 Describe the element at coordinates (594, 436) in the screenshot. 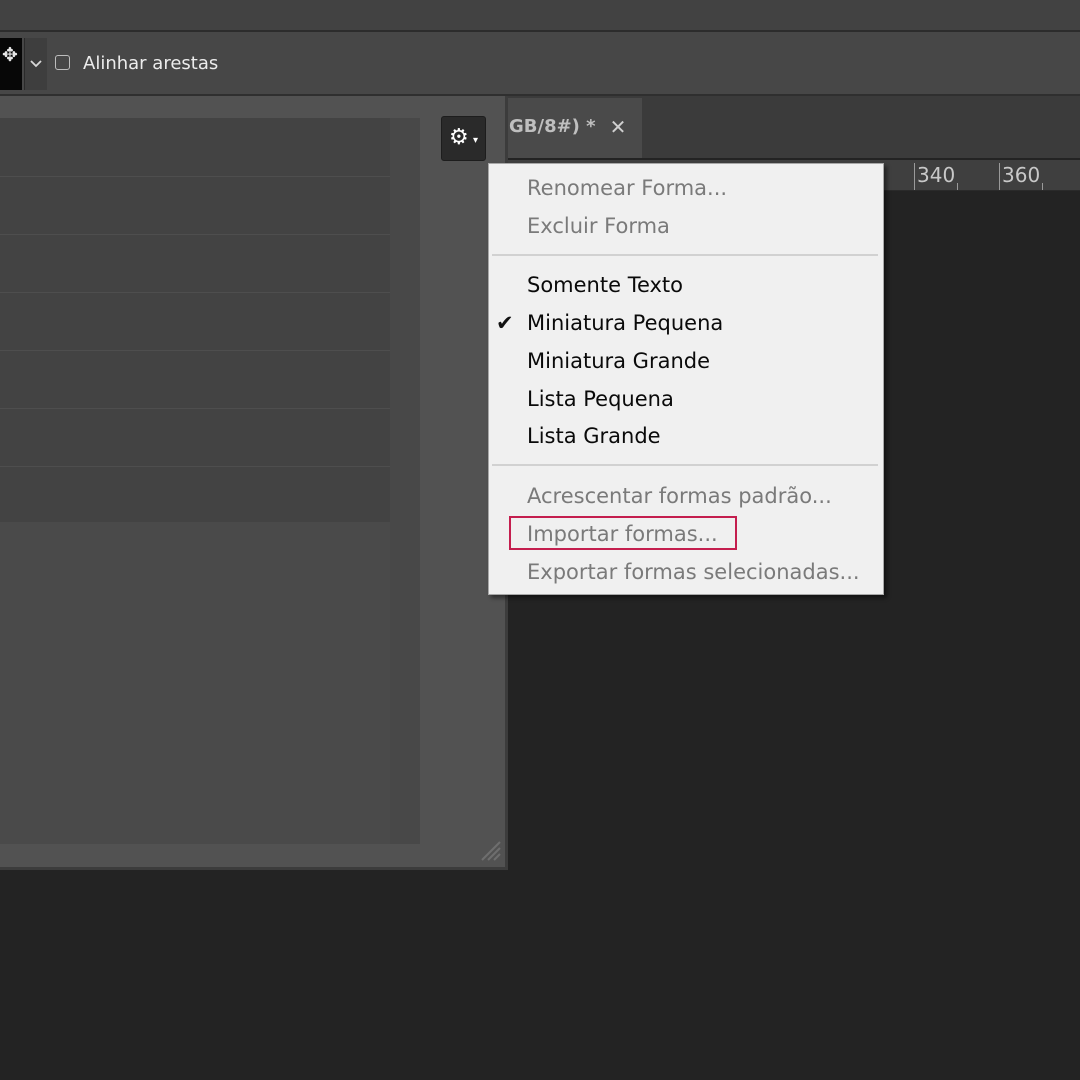

I see `menu-item-large-list: Lista Grande` at that location.